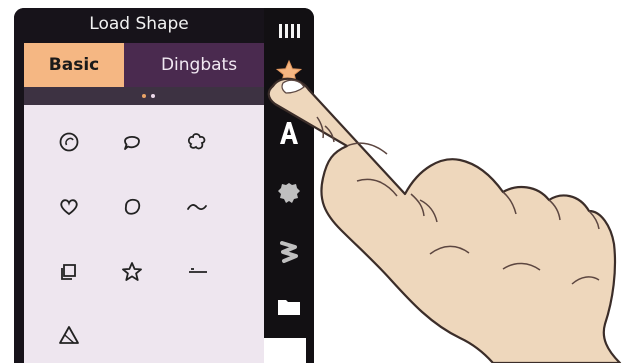  What do you see at coordinates (69, 335) in the screenshot?
I see `triangle-icon` at bounding box center [69, 335].